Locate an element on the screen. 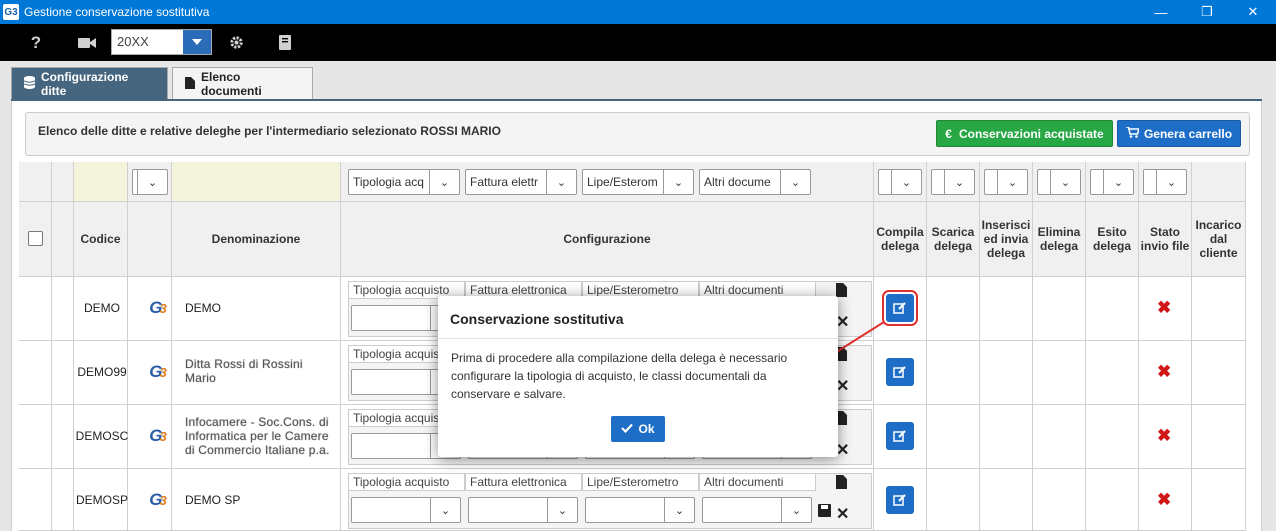  header-denominazione: Denominazione is located at coordinates (256, 239).